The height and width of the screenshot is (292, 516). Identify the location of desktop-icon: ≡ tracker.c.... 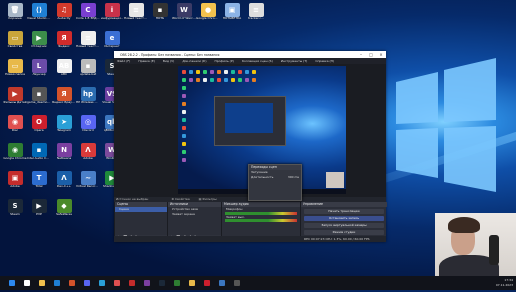
(256, 15).